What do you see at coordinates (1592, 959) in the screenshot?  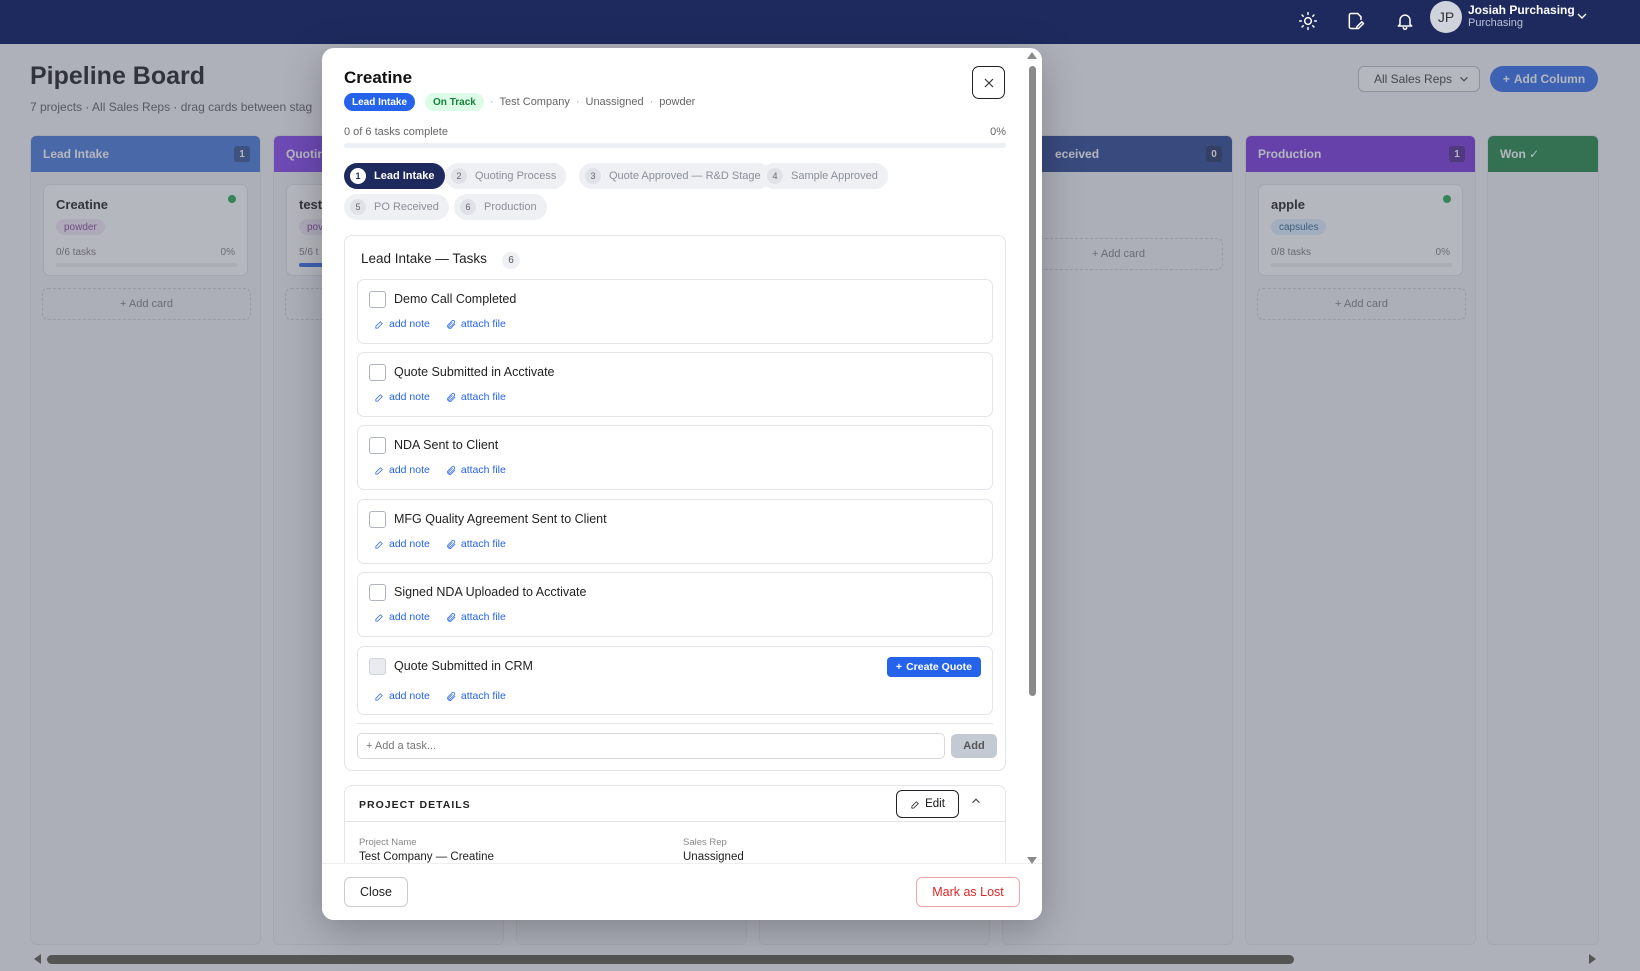 I see `scroll-right-arrow` at bounding box center [1592, 959].